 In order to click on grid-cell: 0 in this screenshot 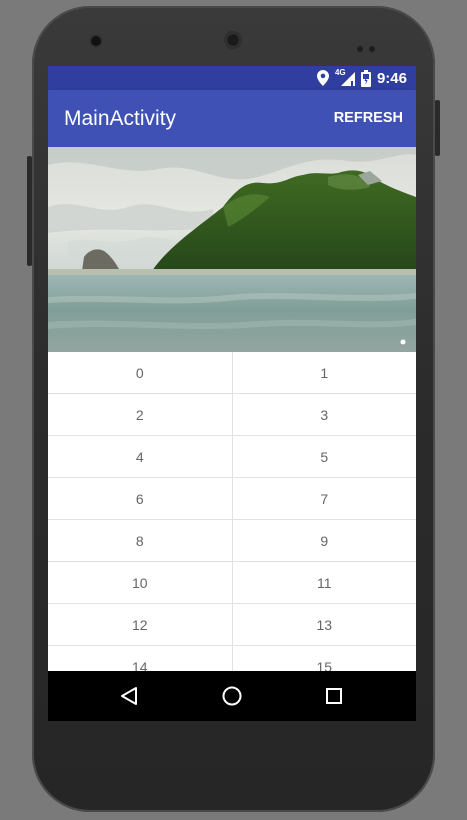, I will do `click(140, 372)`.